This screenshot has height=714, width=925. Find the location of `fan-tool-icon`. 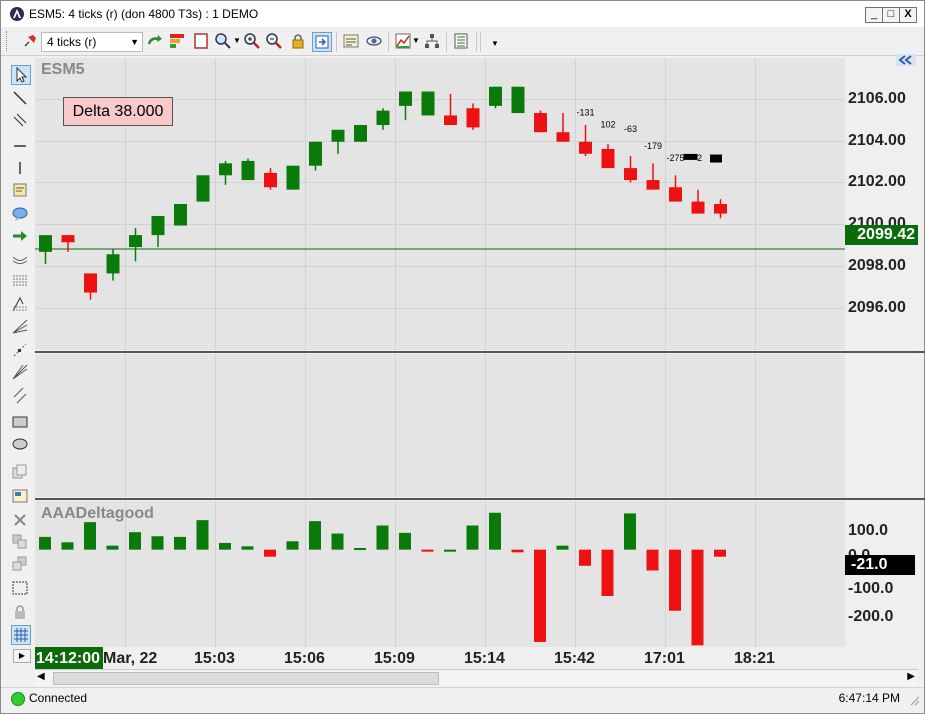

fan-tool-icon is located at coordinates (20, 326).